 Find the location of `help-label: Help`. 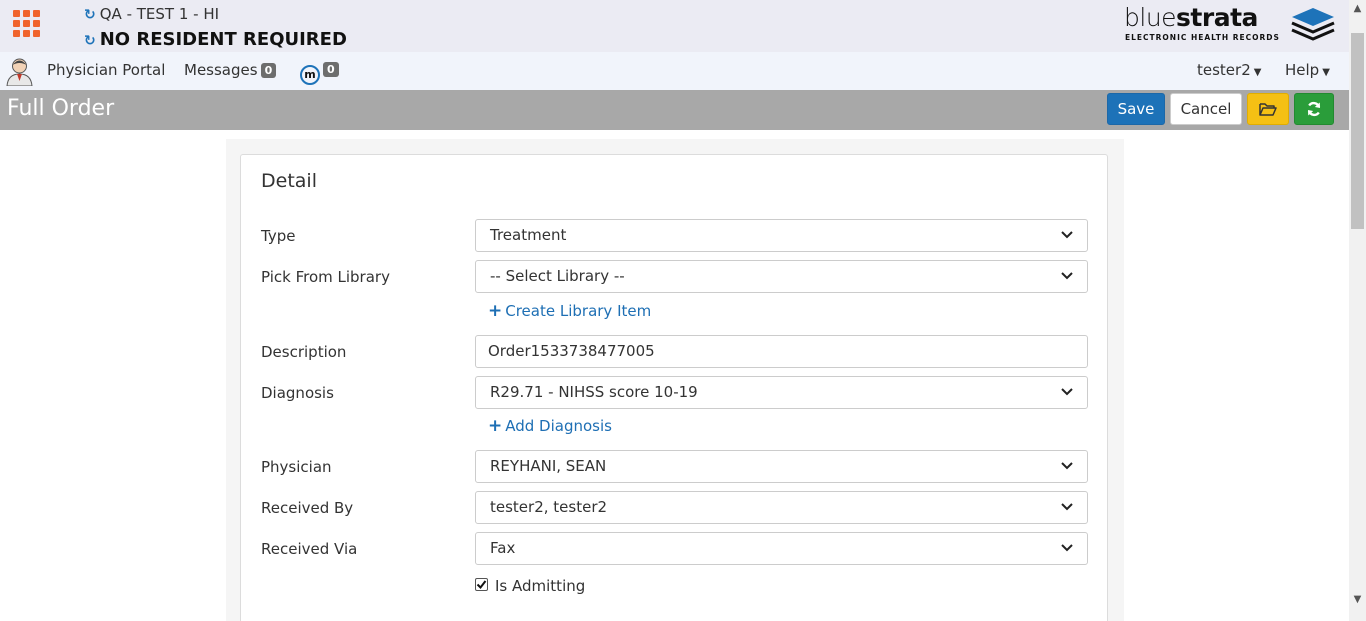

help-label: Help is located at coordinates (1302, 70).